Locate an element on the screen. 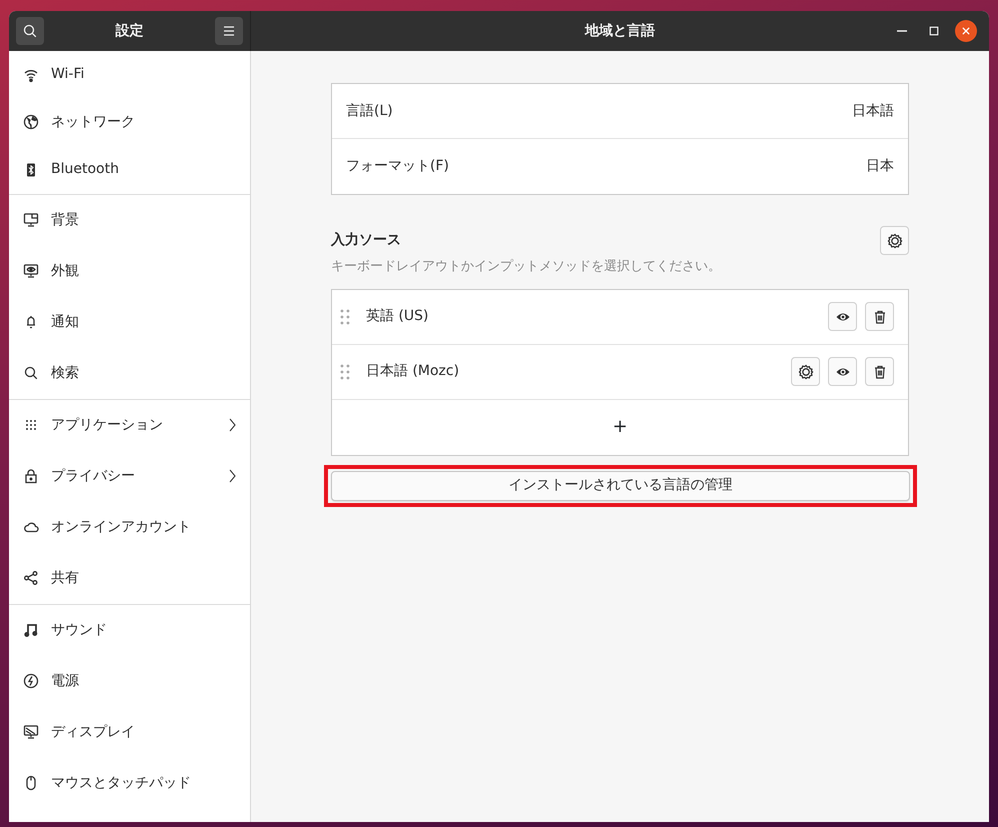  sidebar-title: 設定 is located at coordinates (130, 31).